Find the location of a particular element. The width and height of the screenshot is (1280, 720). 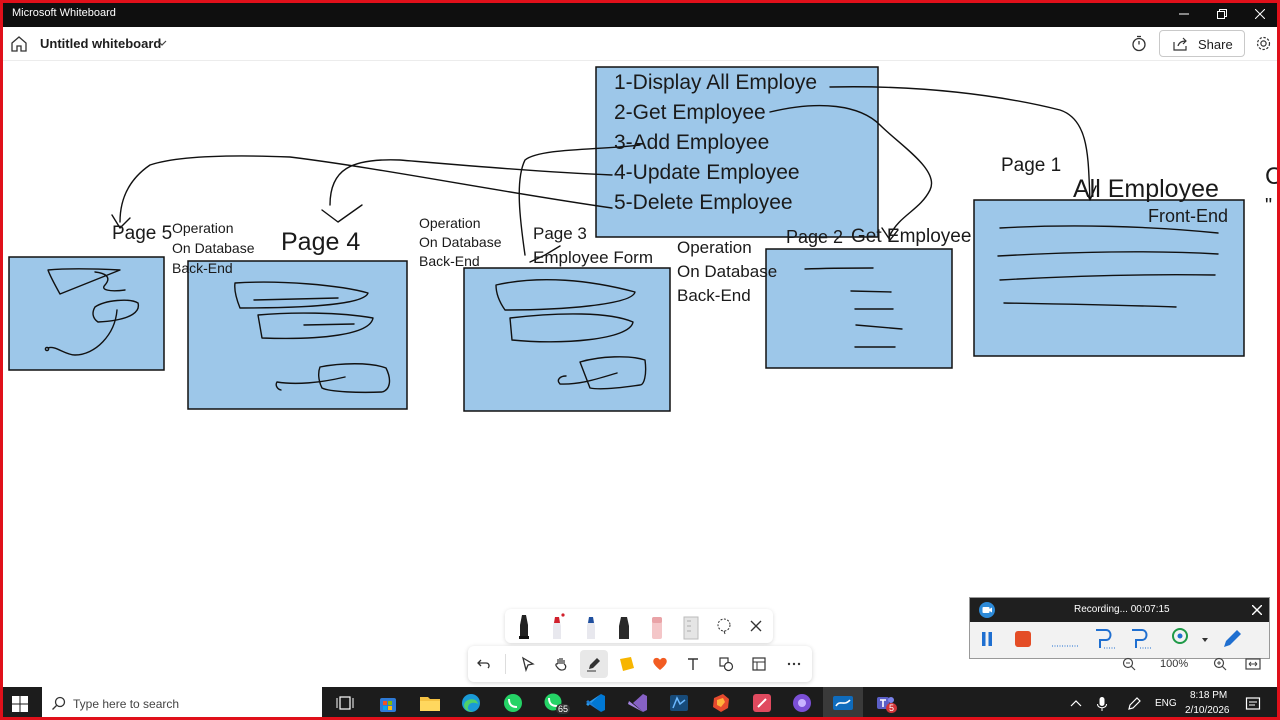

eraser-icon is located at coordinates (657, 626).